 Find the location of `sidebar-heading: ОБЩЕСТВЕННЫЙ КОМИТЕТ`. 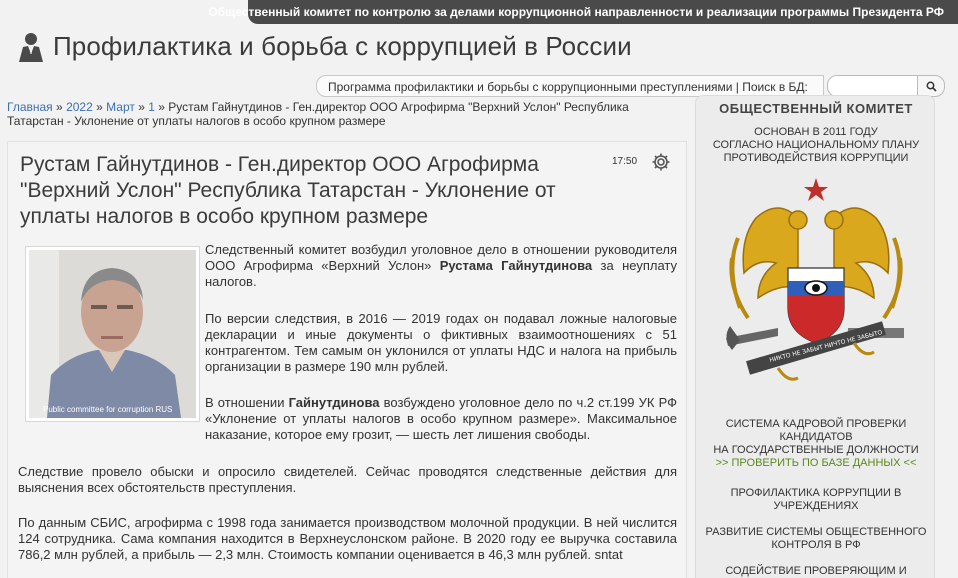

sidebar-heading: ОБЩЕСТВЕННЫЙ КОМИТЕТ is located at coordinates (816, 108).